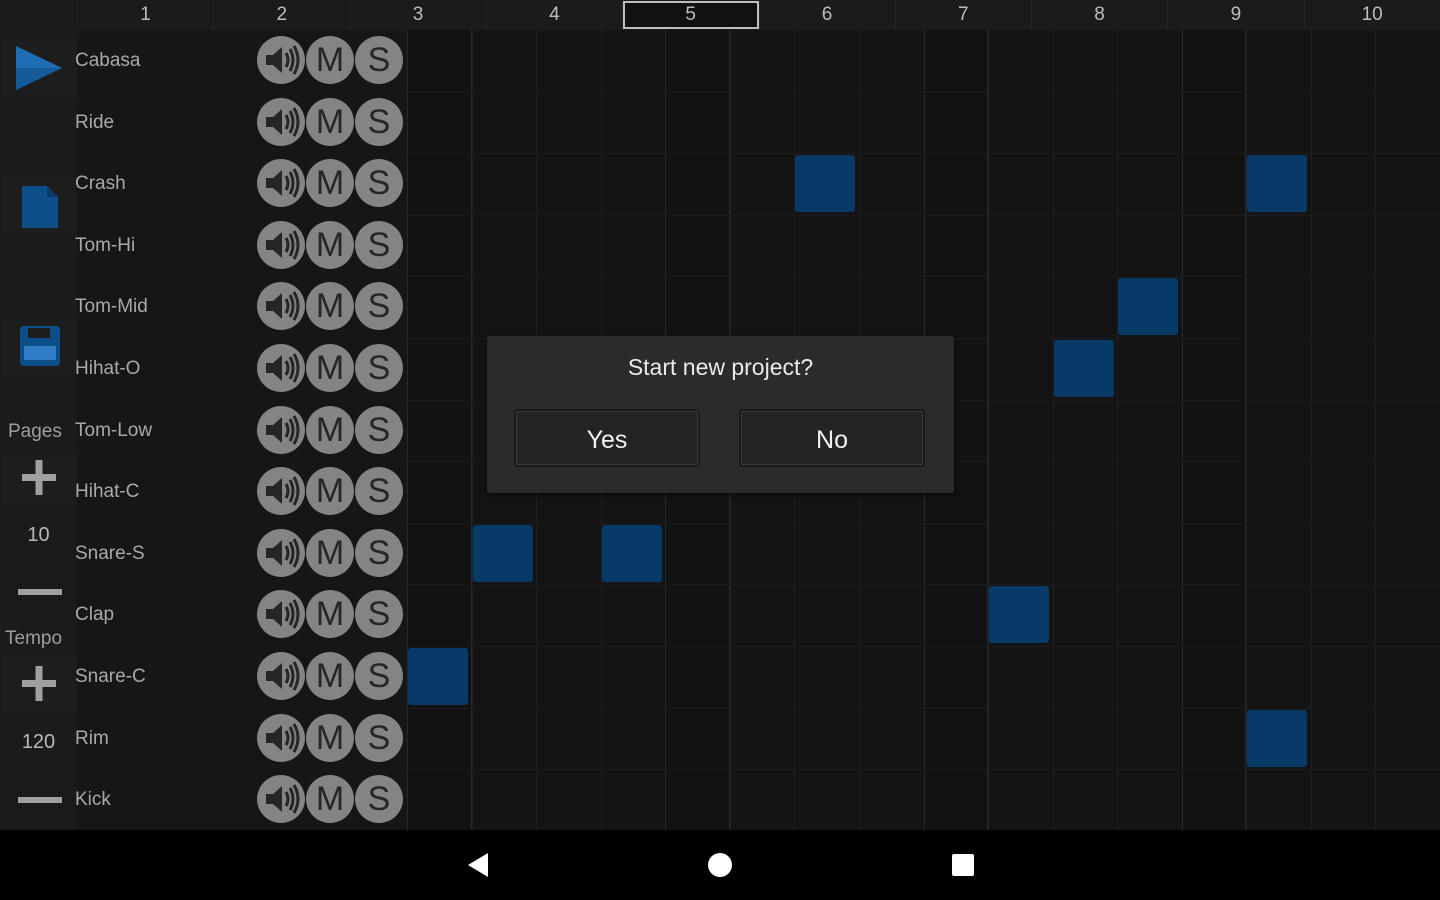 Image resolution: width=1440 pixels, height=900 pixels. Describe the element at coordinates (281, 15) in the screenshot. I see `page-tab: 2` at that location.